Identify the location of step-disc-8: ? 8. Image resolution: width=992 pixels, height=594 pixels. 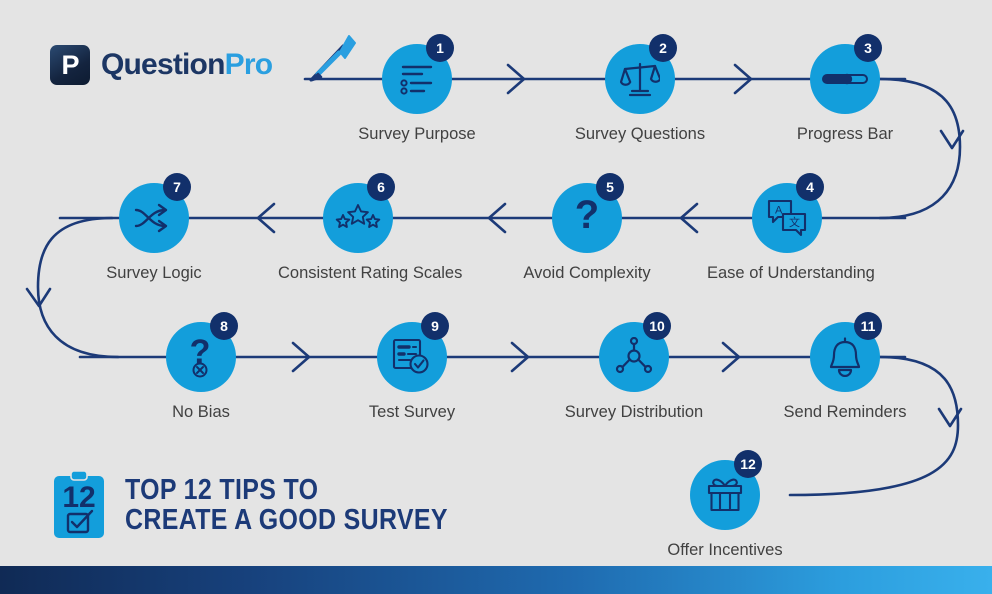
(202, 352).